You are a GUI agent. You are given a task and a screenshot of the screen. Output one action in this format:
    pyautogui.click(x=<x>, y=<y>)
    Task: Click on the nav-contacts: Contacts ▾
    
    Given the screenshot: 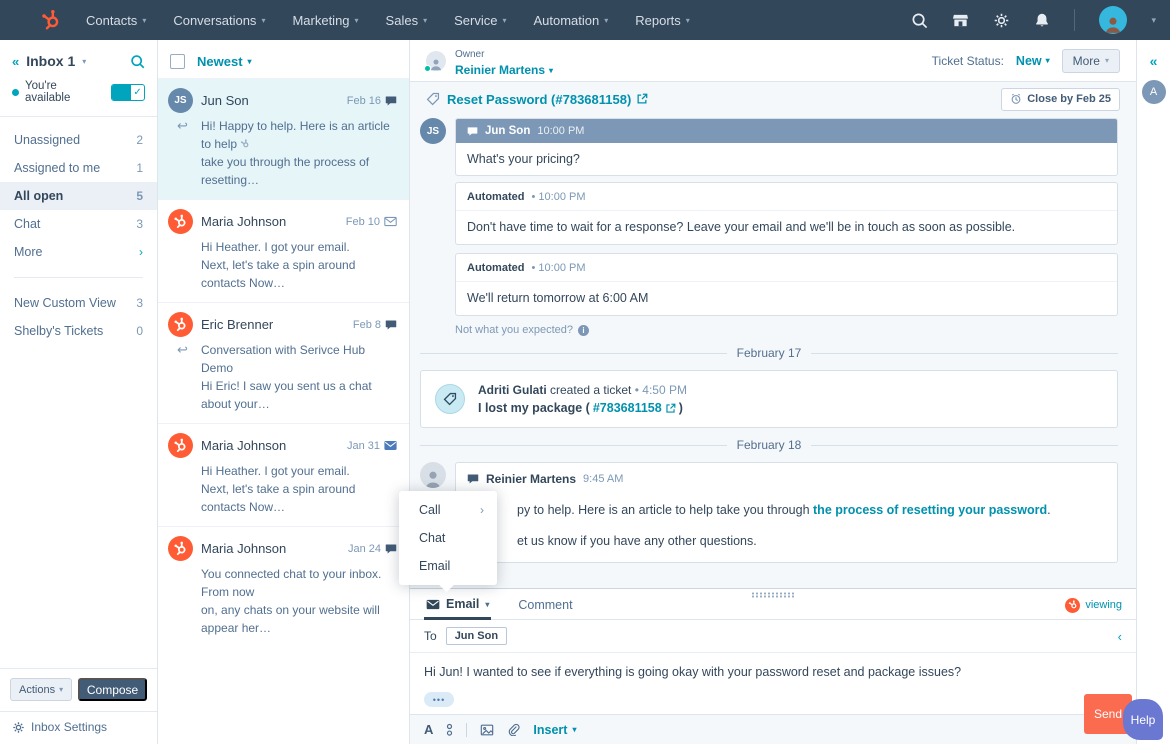 What is the action you would take?
    pyautogui.click(x=116, y=20)
    